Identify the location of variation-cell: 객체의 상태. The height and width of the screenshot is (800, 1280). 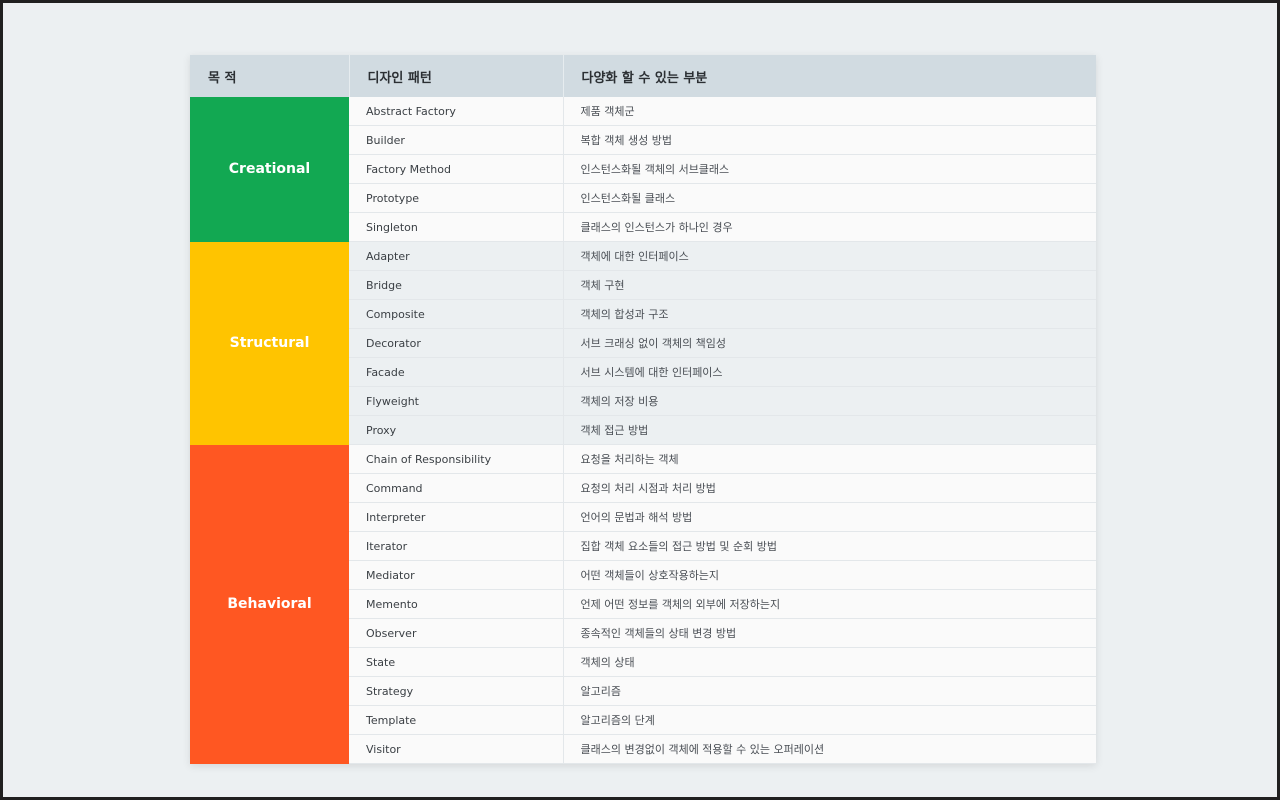
(829, 662).